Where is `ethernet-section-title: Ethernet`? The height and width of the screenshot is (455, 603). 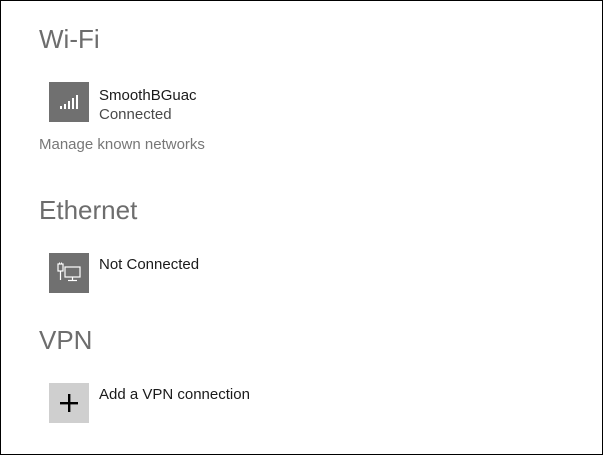 ethernet-section-title: Ethernet is located at coordinates (88, 210).